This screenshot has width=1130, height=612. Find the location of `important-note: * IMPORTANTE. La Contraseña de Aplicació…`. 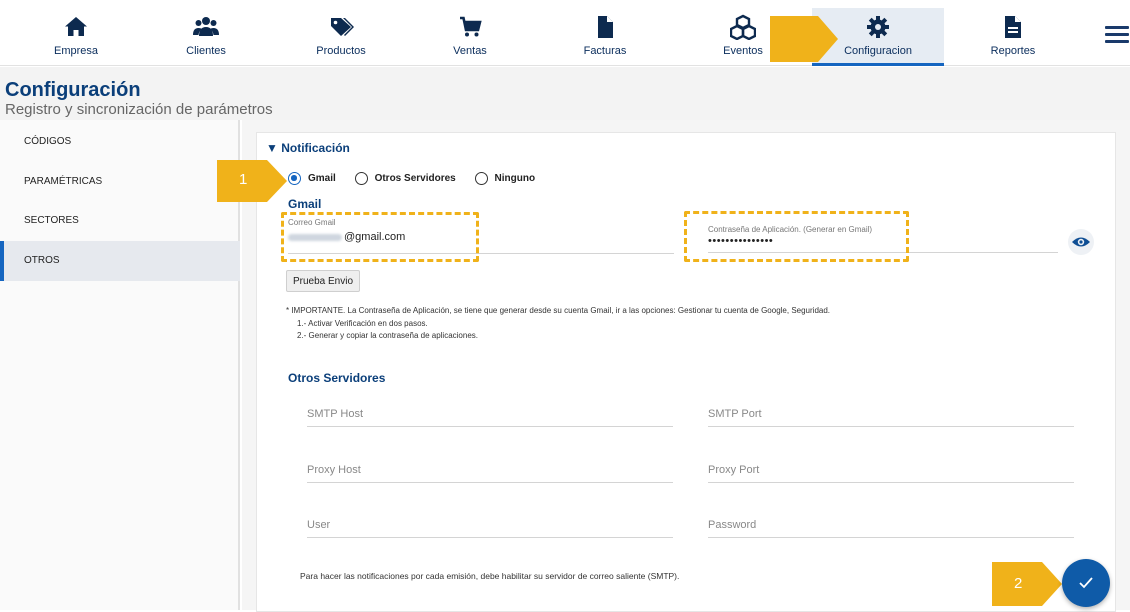

important-note: * IMPORTANTE. La Contraseña de Aplicació… is located at coordinates (558, 310).